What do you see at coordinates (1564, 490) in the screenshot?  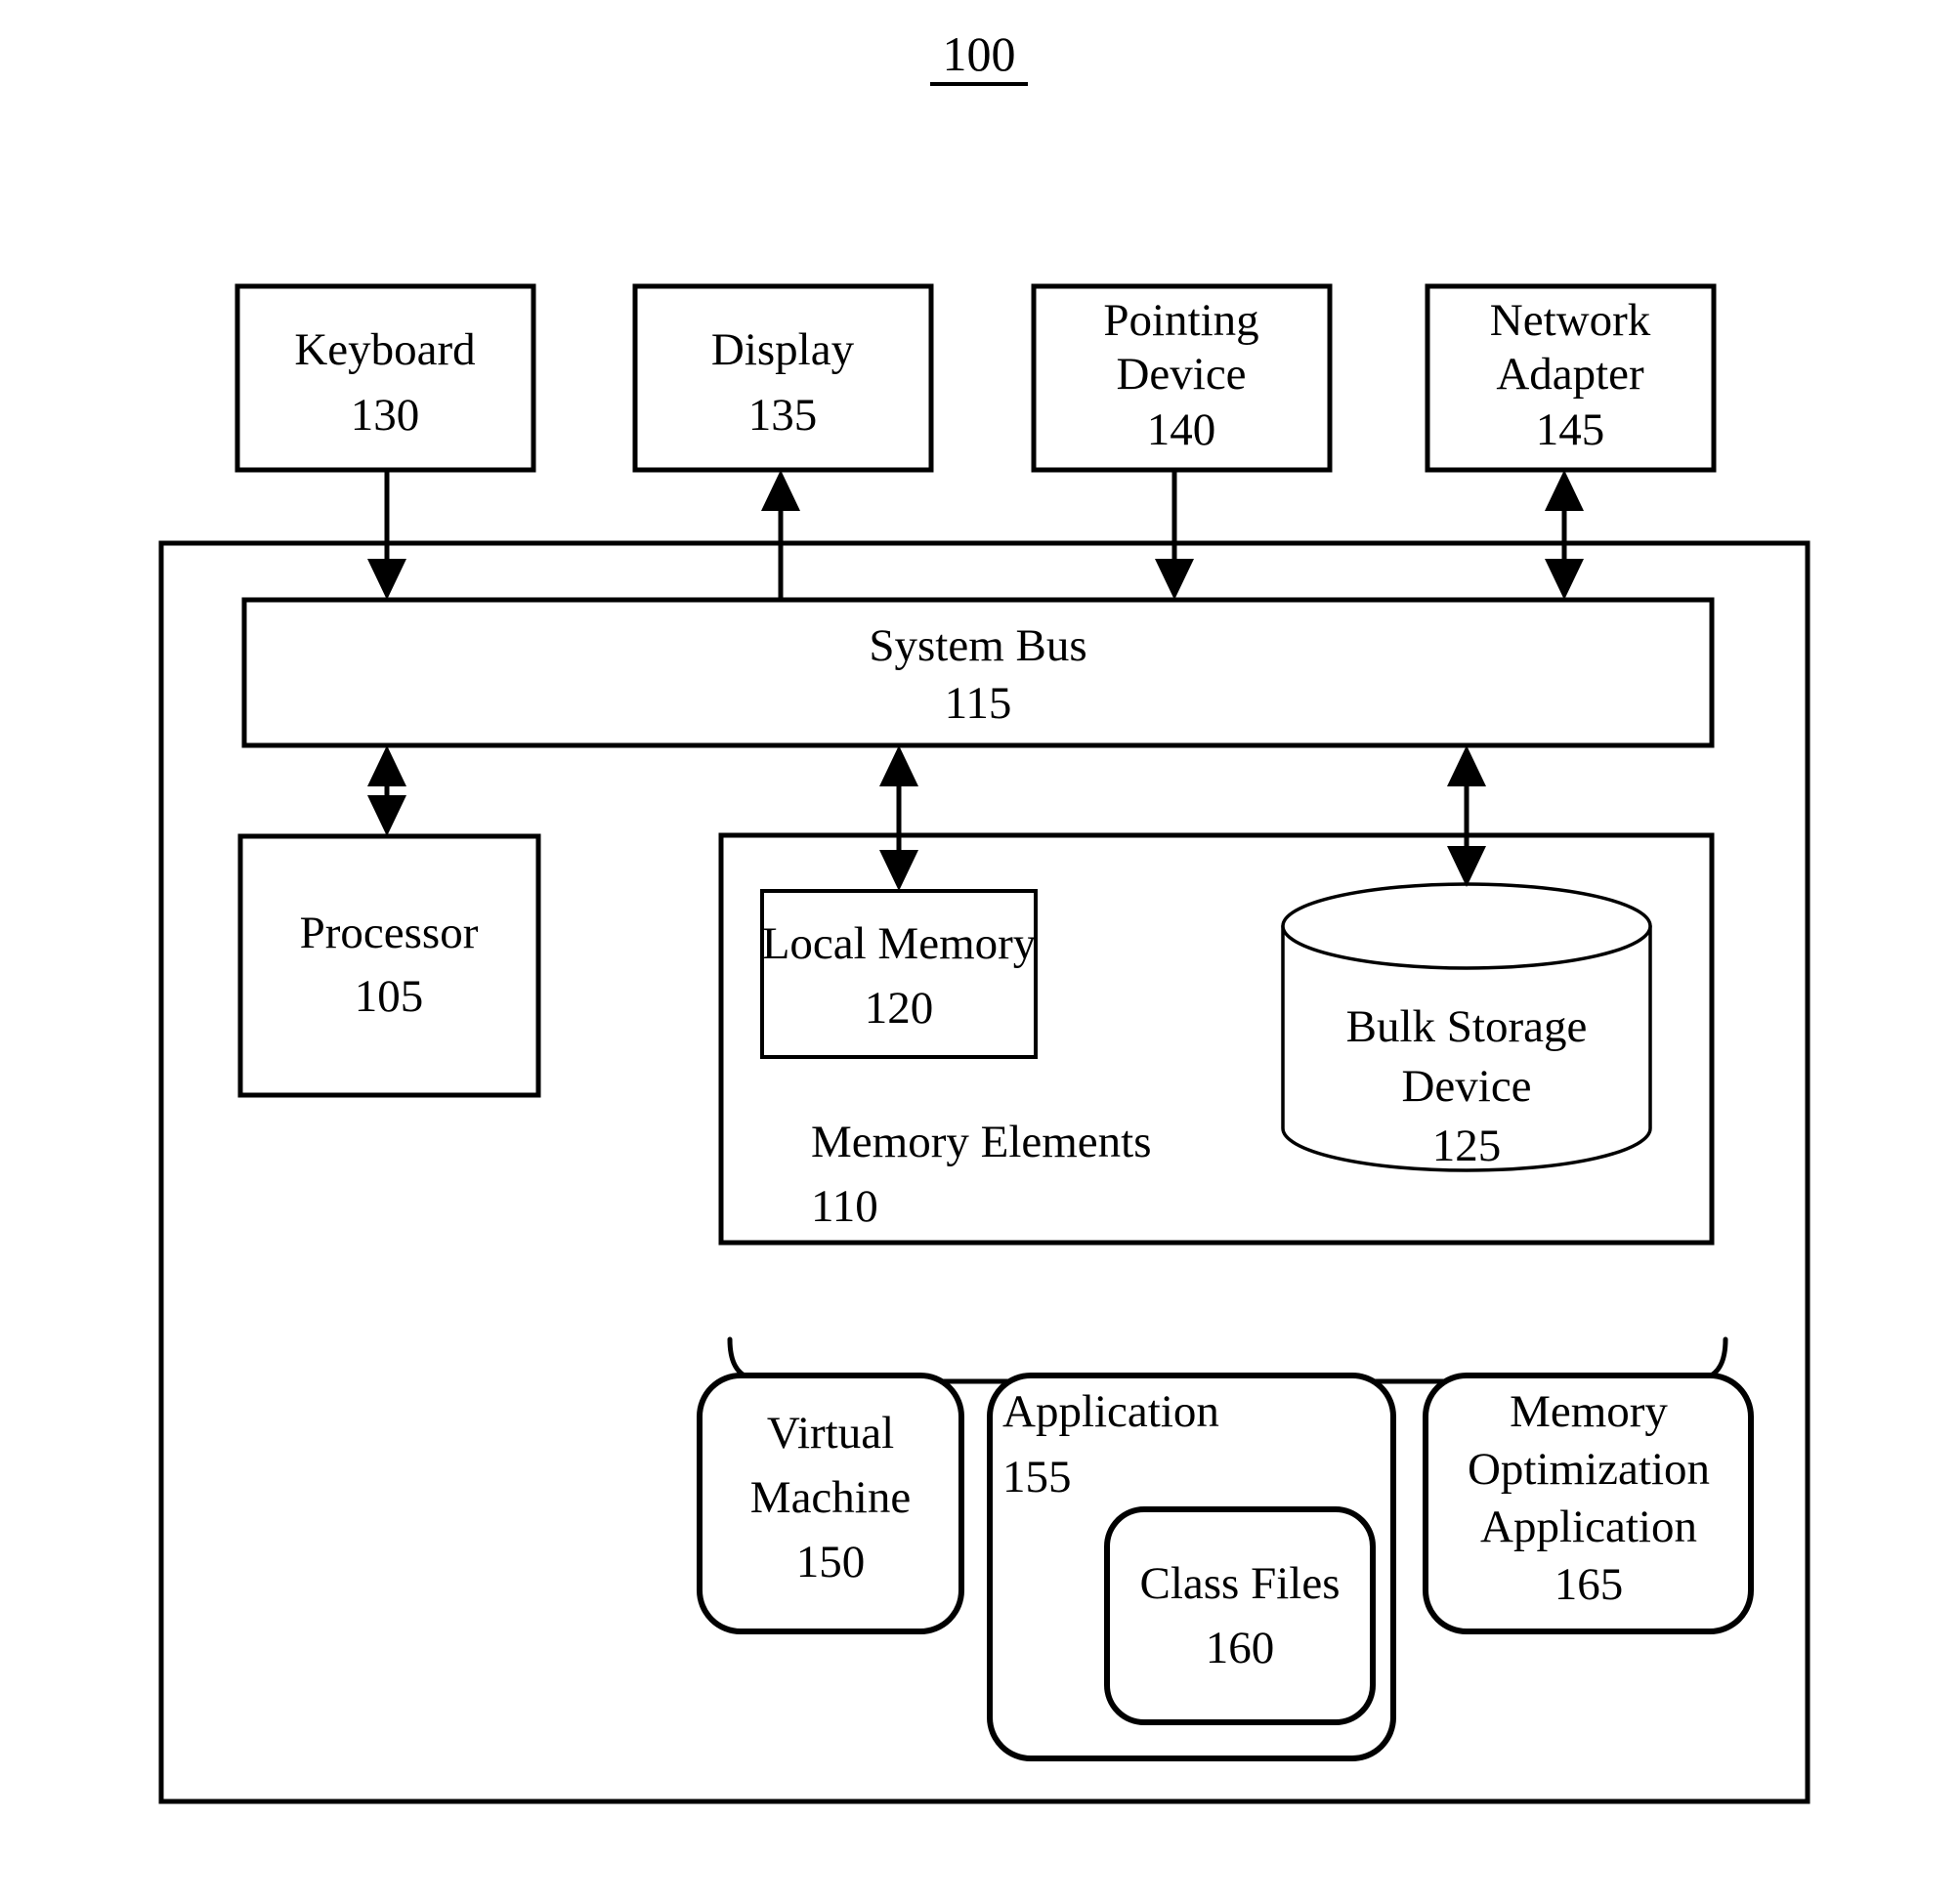 I see `network-adapter-arrowhead-up` at bounding box center [1564, 490].